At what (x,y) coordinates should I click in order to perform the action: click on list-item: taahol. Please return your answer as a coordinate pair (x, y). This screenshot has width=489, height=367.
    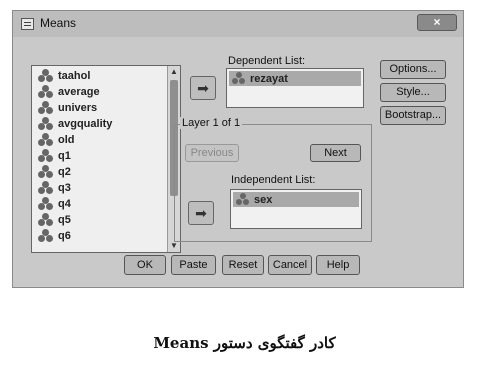
    Looking at the image, I should click on (64, 76).